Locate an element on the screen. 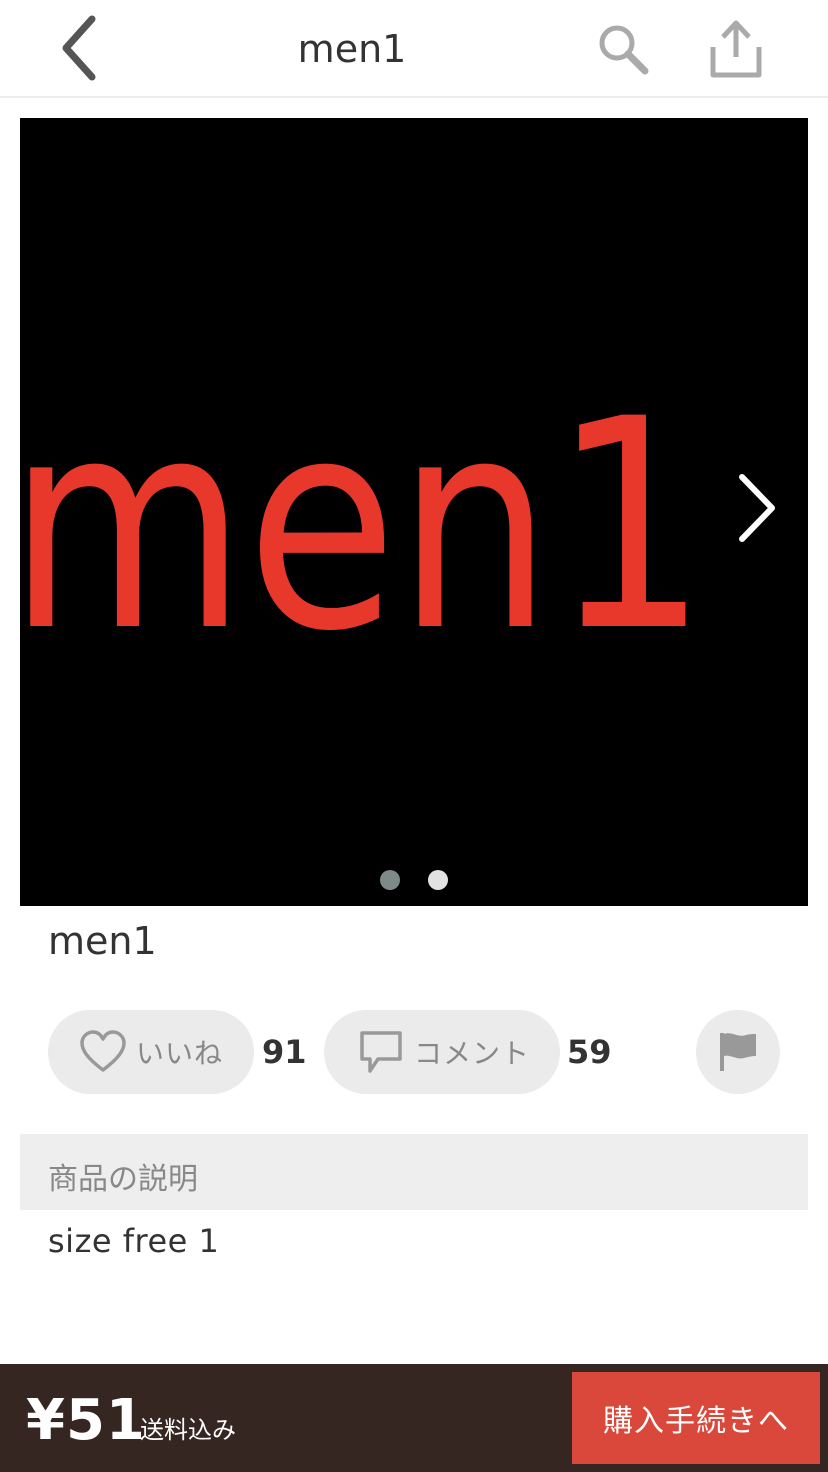 The width and height of the screenshot is (828, 1472). back-button is located at coordinates (78, 48).